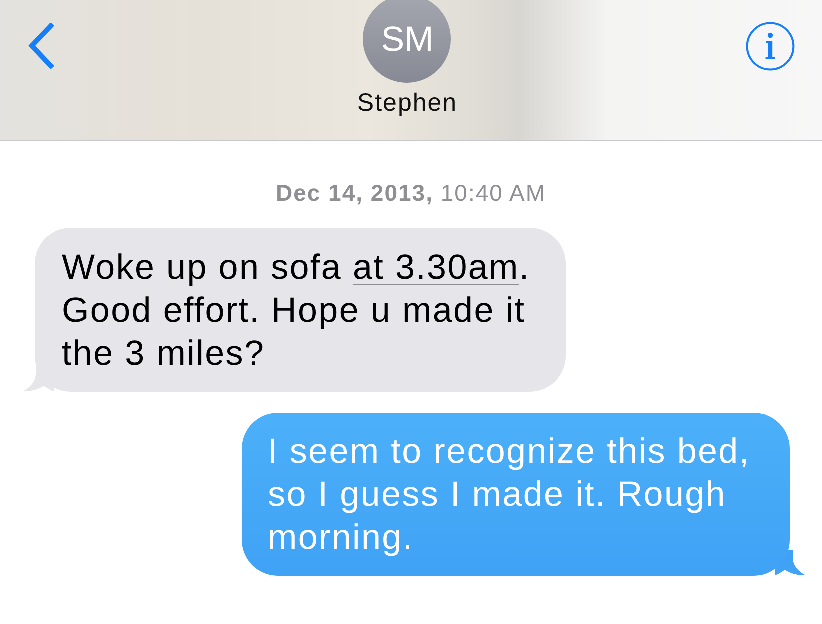  I want to click on avatar-initials: SM, so click(407, 39).